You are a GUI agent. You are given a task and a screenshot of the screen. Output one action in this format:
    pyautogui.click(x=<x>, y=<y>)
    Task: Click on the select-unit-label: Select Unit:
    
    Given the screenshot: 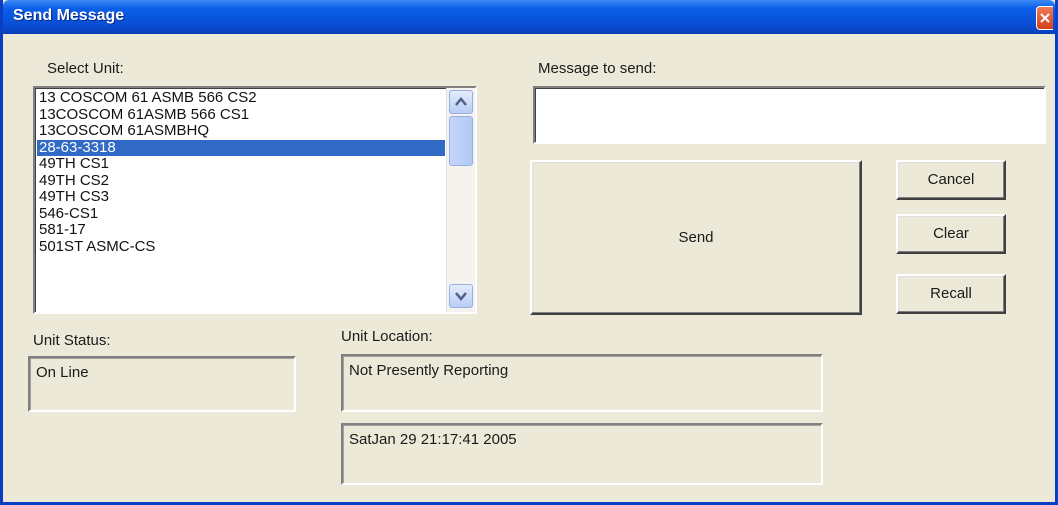 What is the action you would take?
    pyautogui.click(x=85, y=68)
    